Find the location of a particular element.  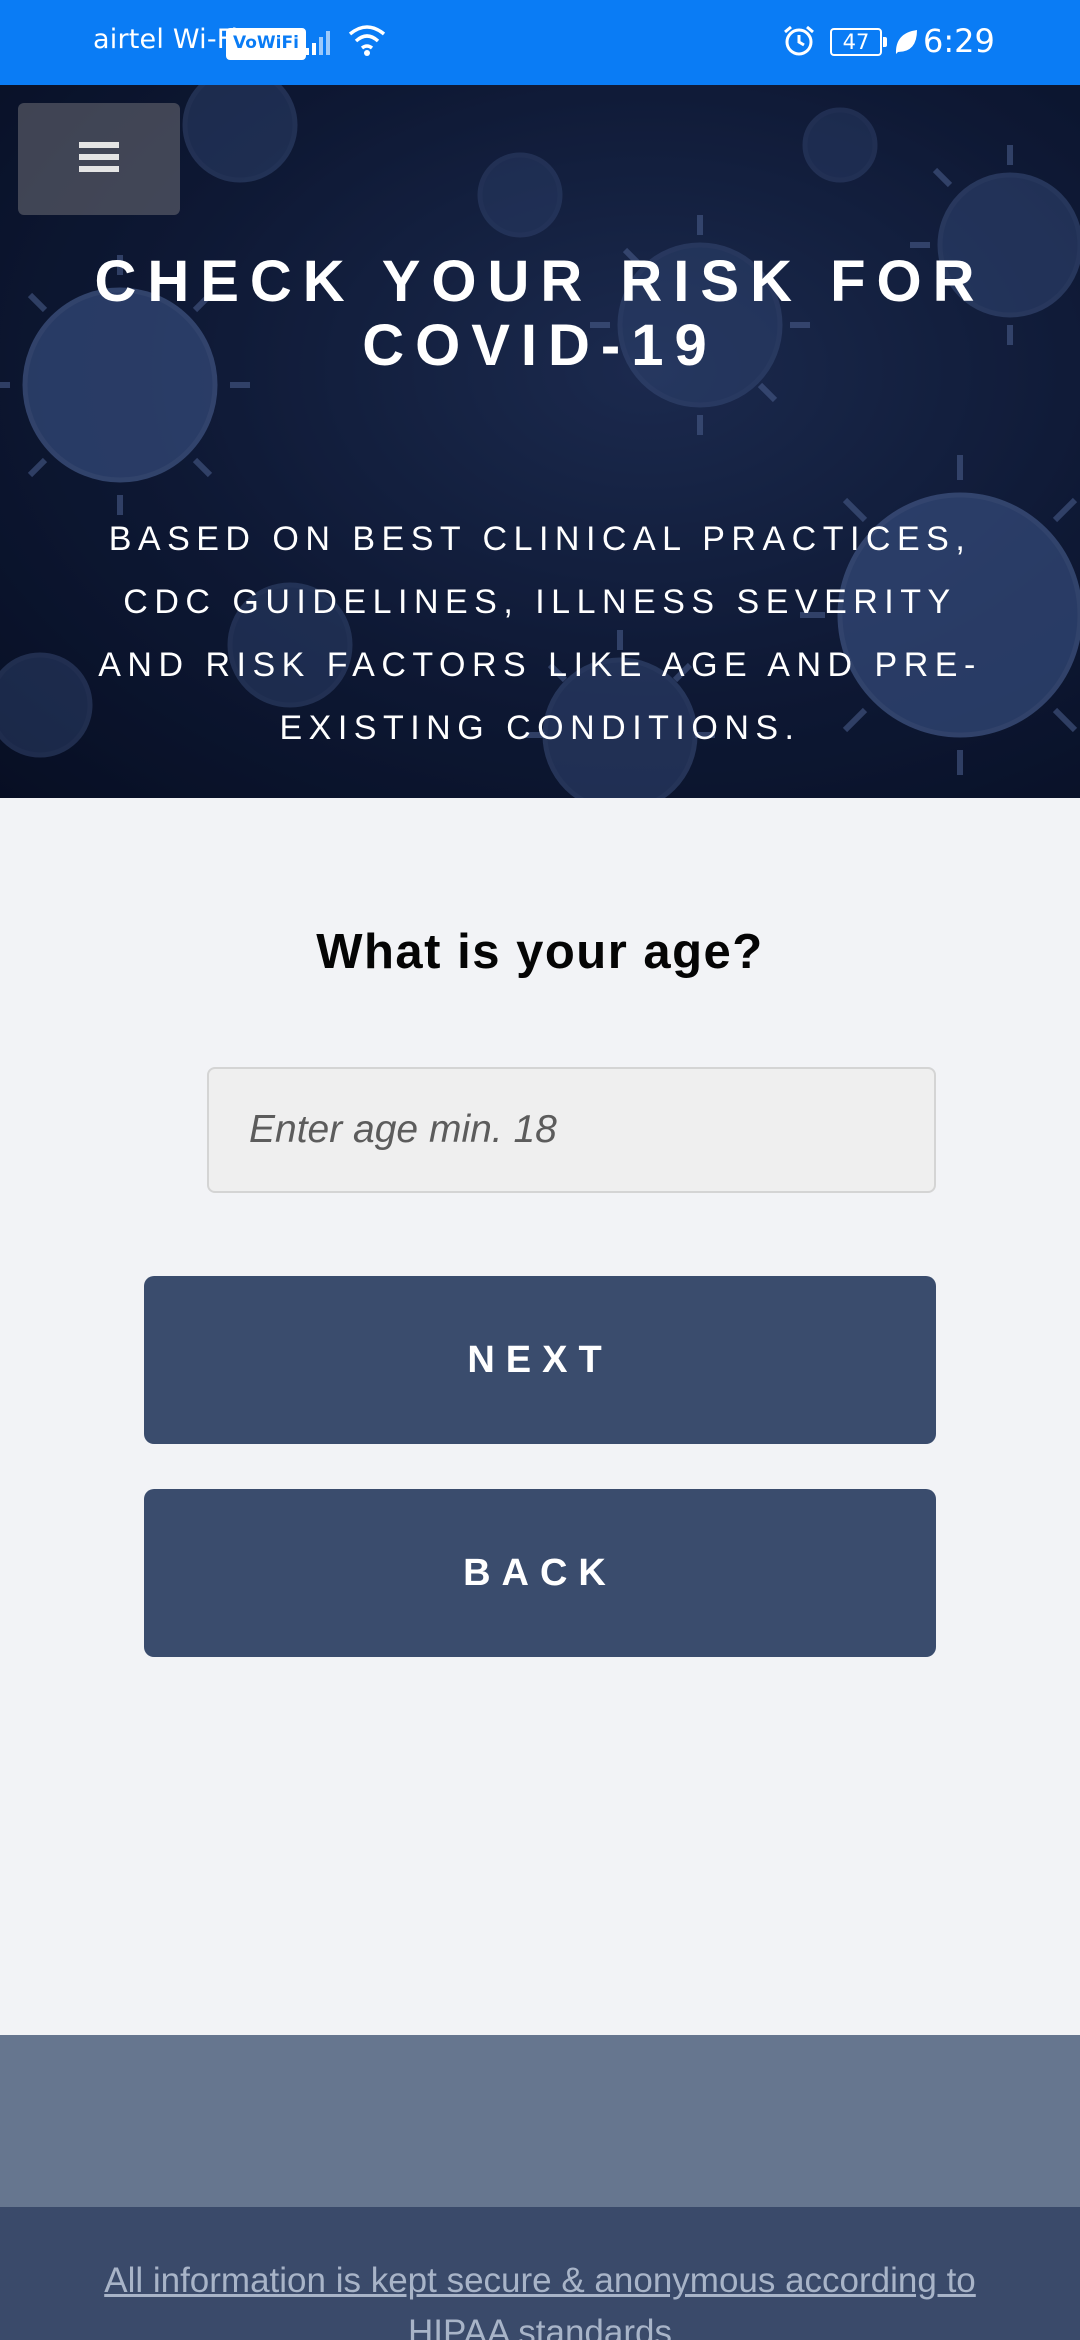

age-input is located at coordinates (571, 1130).